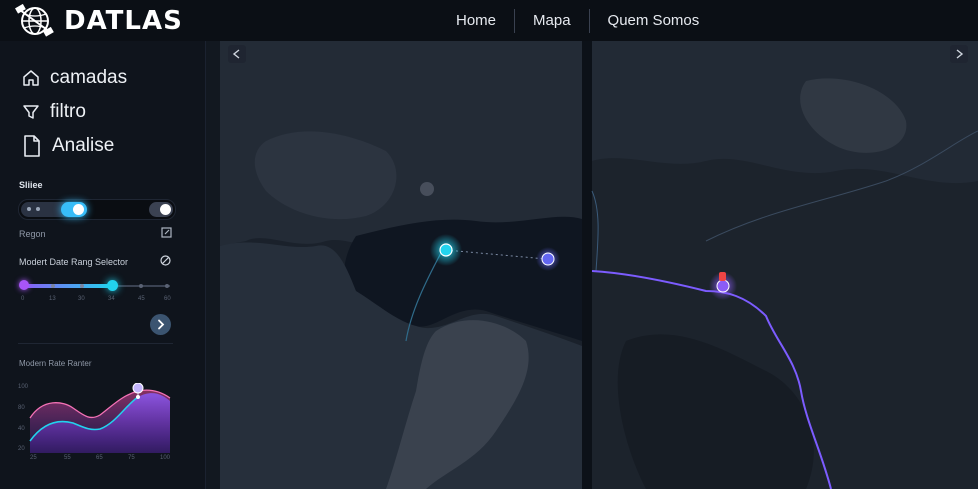  Describe the element at coordinates (112, 285) in the screenshot. I see `slider-handle-end` at that location.